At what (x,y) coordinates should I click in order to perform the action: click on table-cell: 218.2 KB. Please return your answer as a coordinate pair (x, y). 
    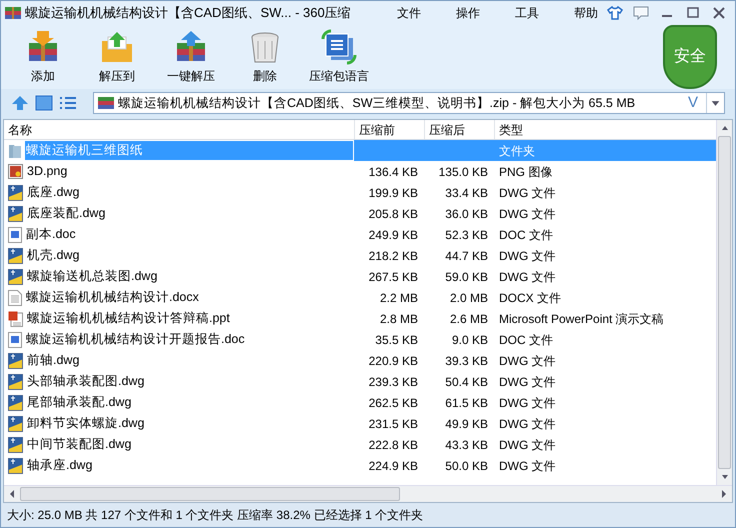
    Looking at the image, I should click on (393, 255).